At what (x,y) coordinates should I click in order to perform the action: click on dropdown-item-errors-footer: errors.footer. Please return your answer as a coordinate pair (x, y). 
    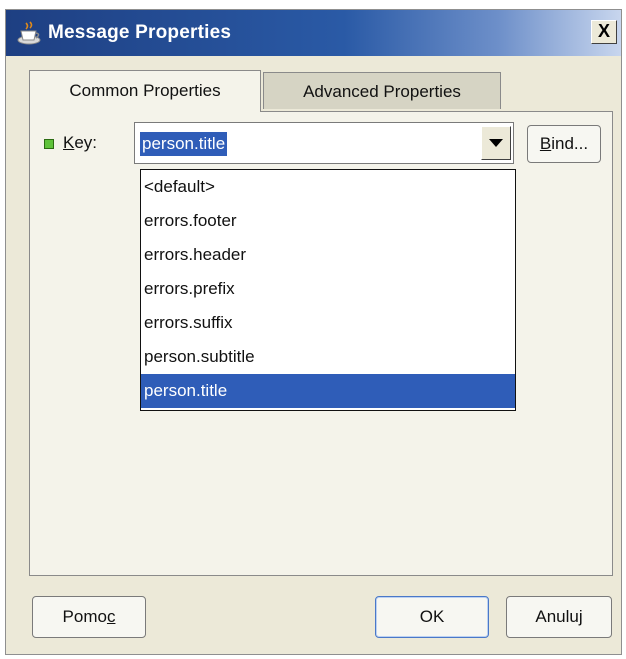
    Looking at the image, I should click on (328, 221).